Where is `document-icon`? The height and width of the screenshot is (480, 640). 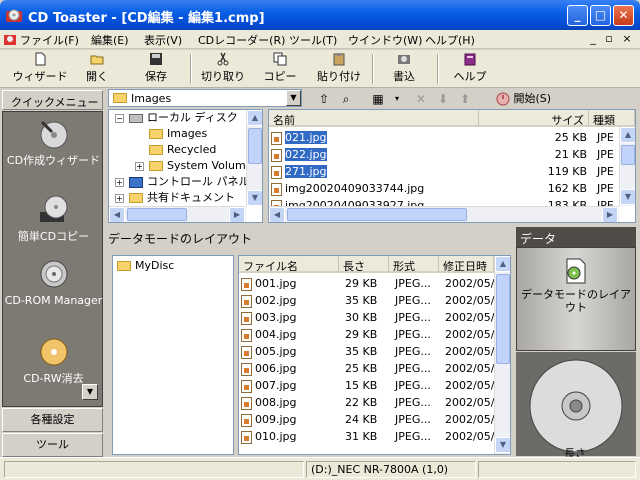
document-icon is located at coordinates (10, 40).